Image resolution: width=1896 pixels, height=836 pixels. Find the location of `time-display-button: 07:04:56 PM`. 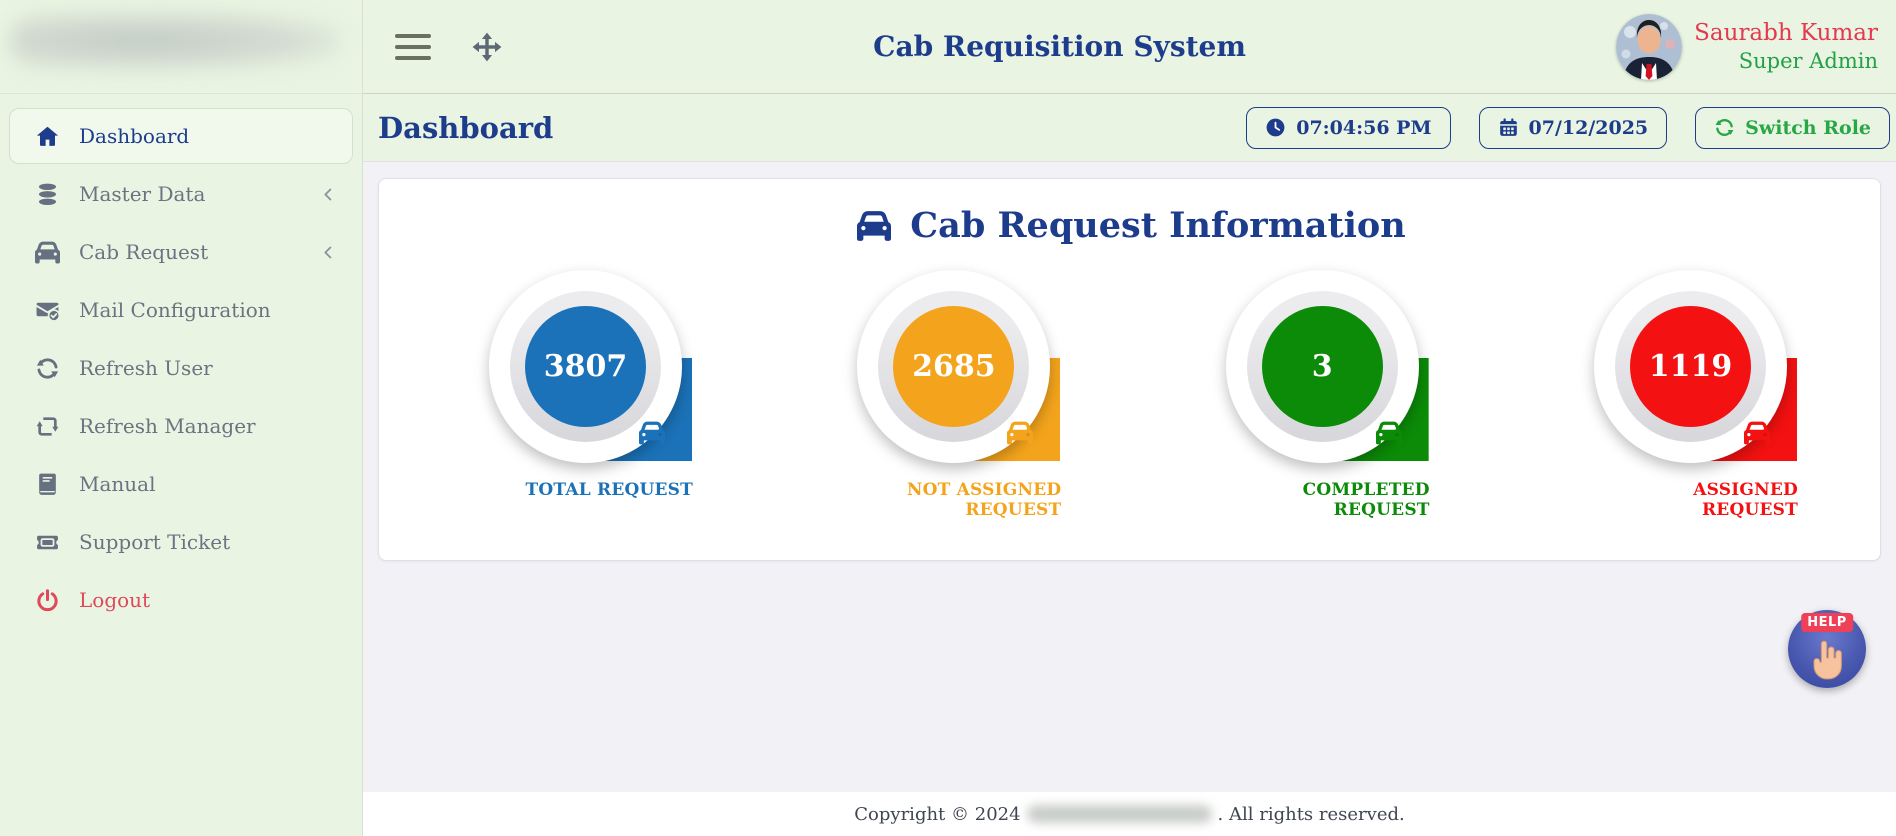

time-display-button: 07:04:56 PM is located at coordinates (1348, 127).